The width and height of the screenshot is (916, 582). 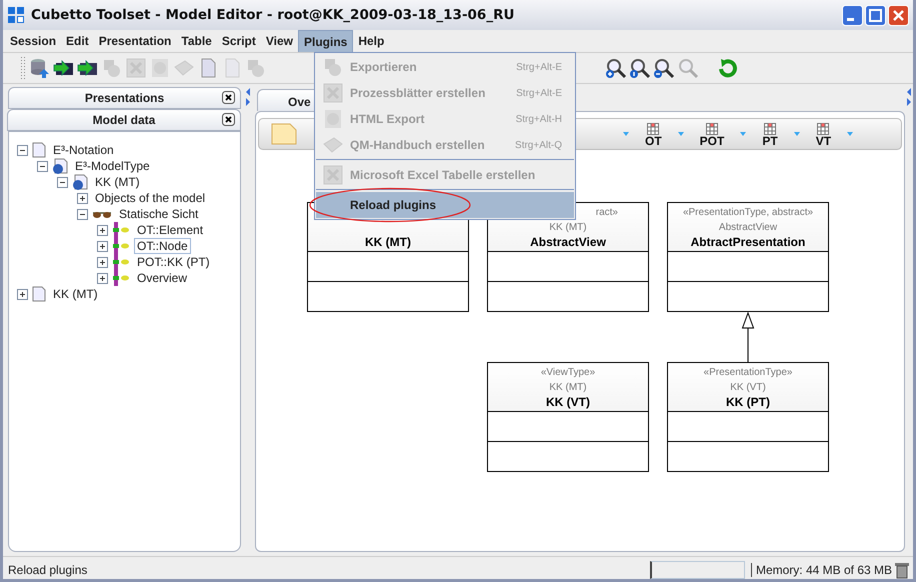 I want to click on tree-item: POT::KK (PT), so click(x=173, y=262).